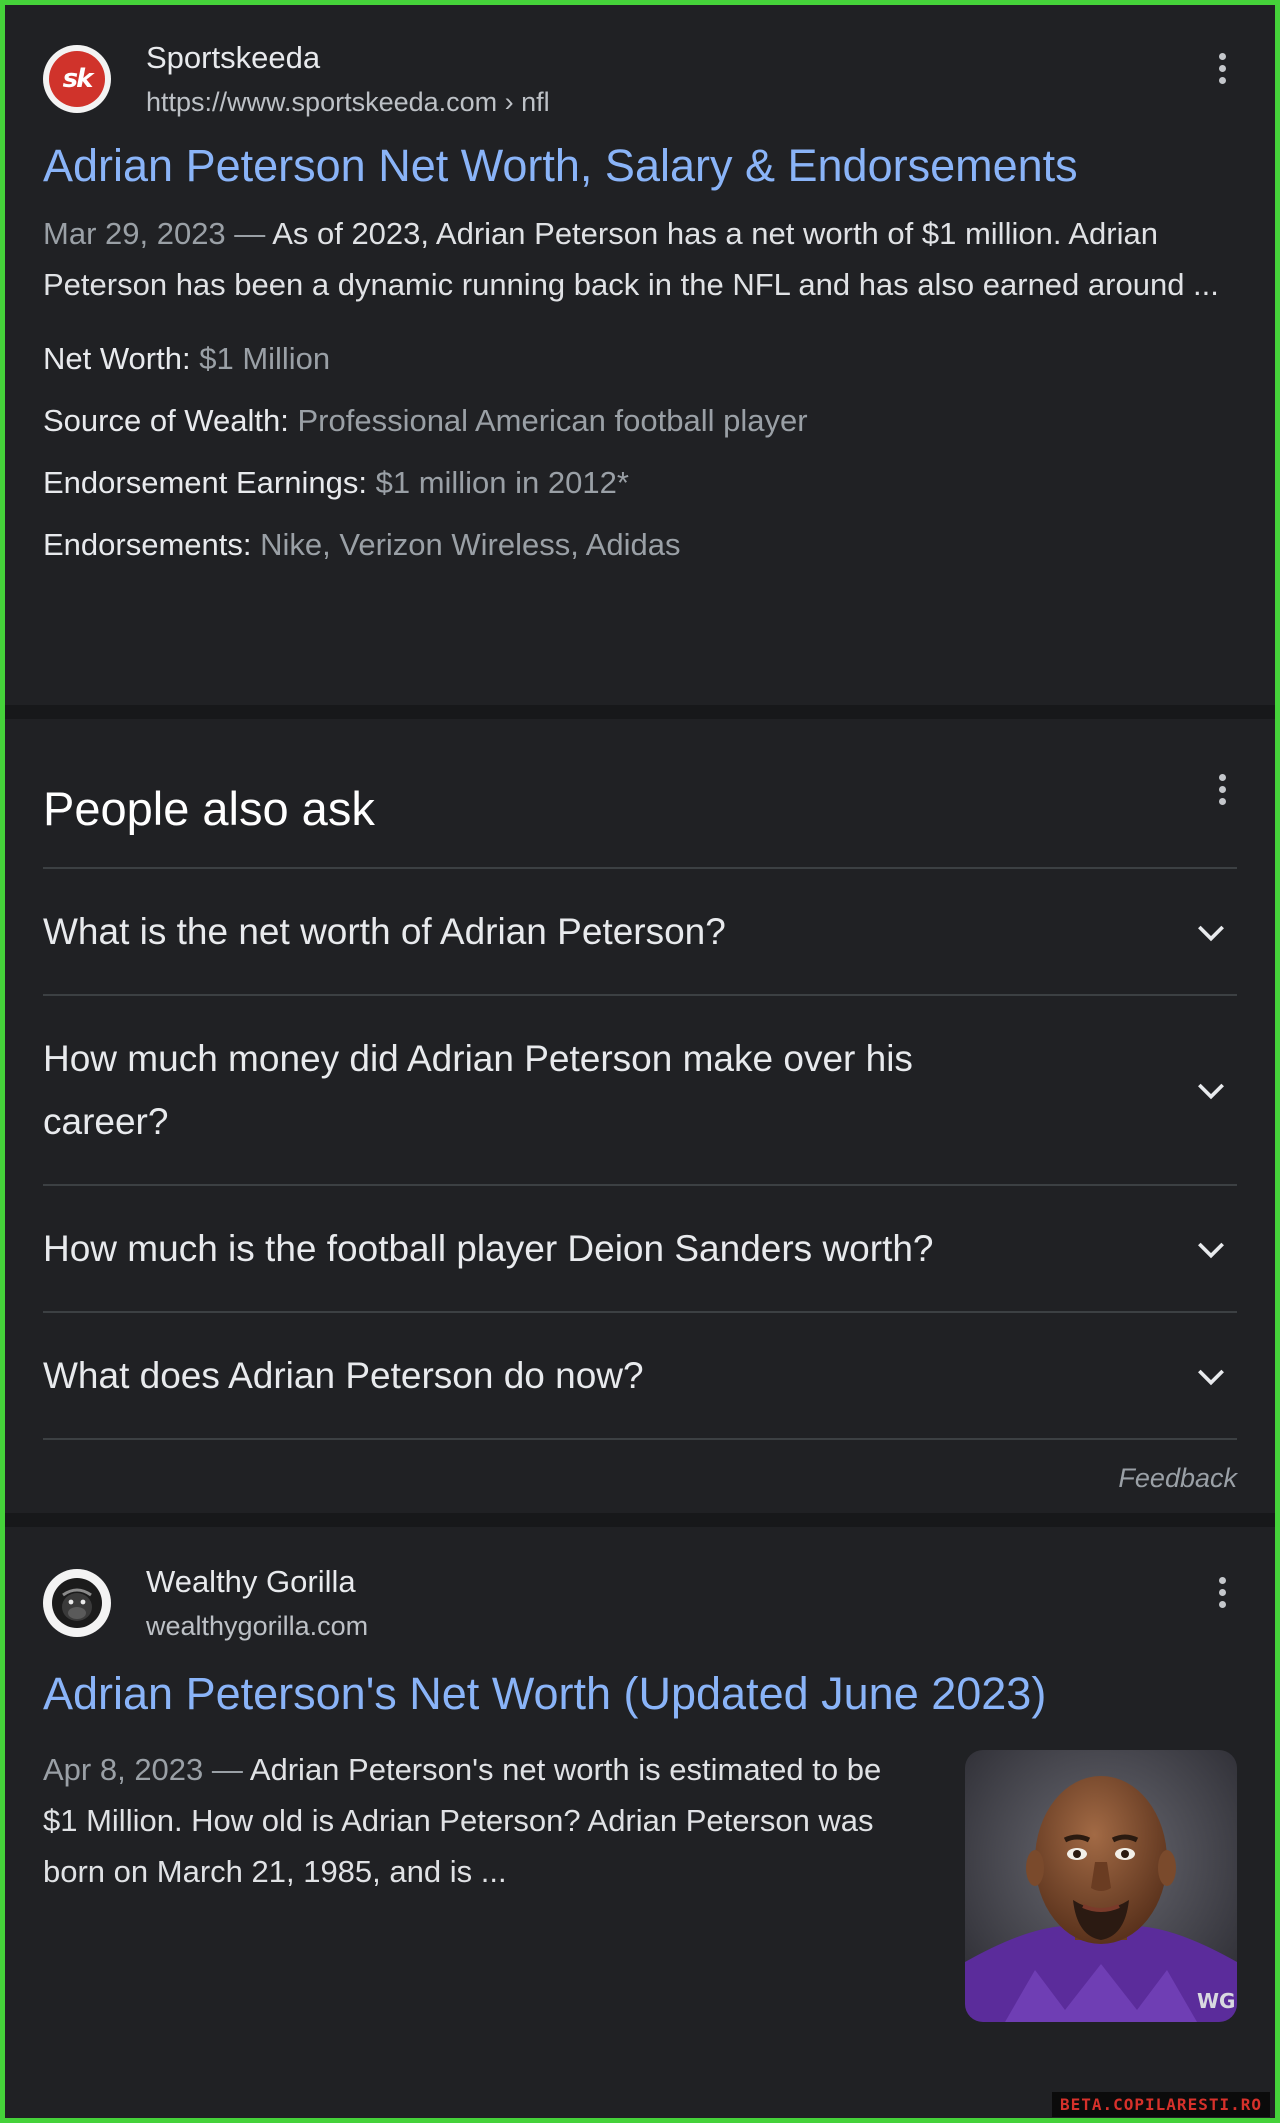  Describe the element at coordinates (134, 233) in the screenshot. I see `result-date: Mar 29, 2023` at that location.